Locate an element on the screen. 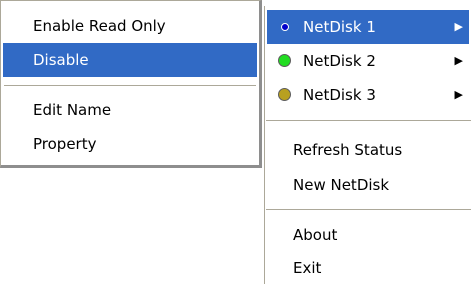 This screenshot has width=471, height=285. menu-item-disable: Disable is located at coordinates (130, 60).